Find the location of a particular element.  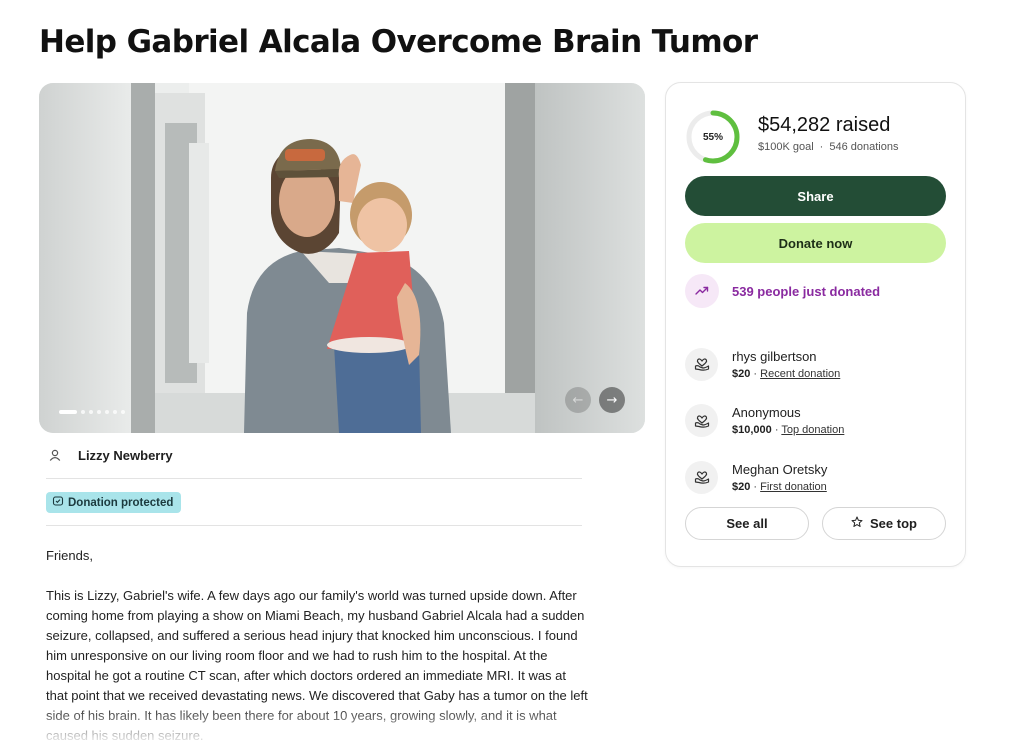

trending-up-icon is located at coordinates (702, 291).